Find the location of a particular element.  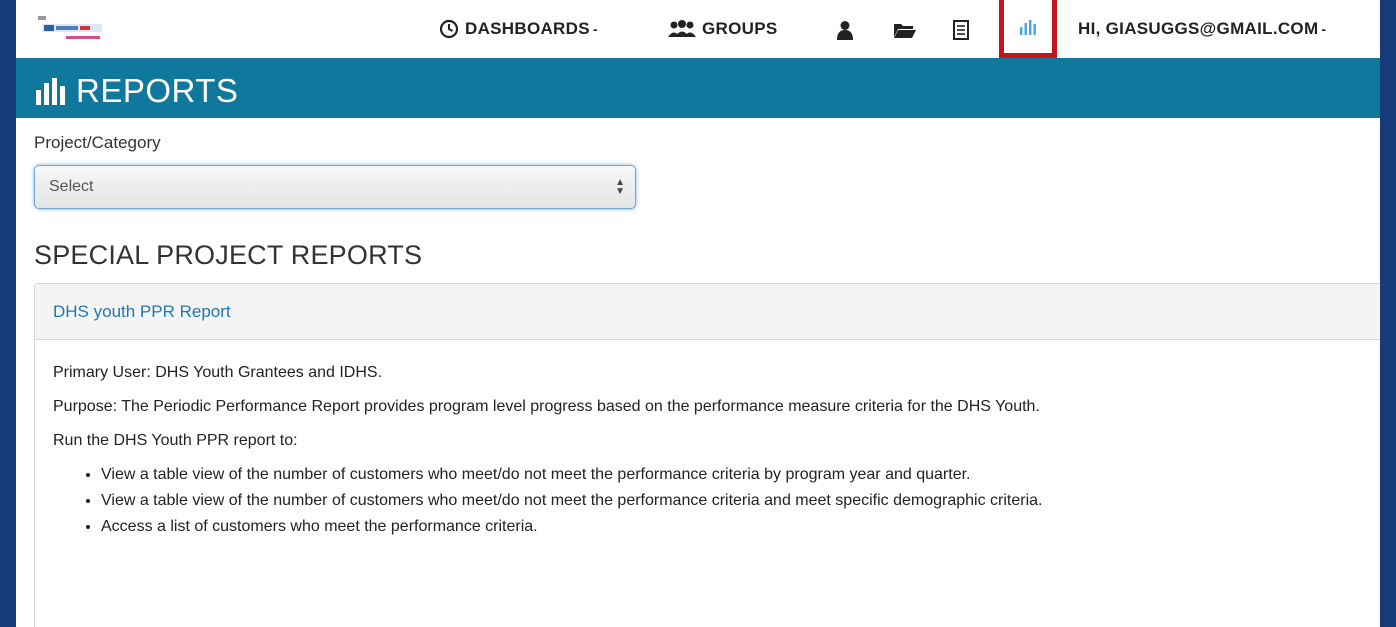

folder-icon is located at coordinates (905, 31).